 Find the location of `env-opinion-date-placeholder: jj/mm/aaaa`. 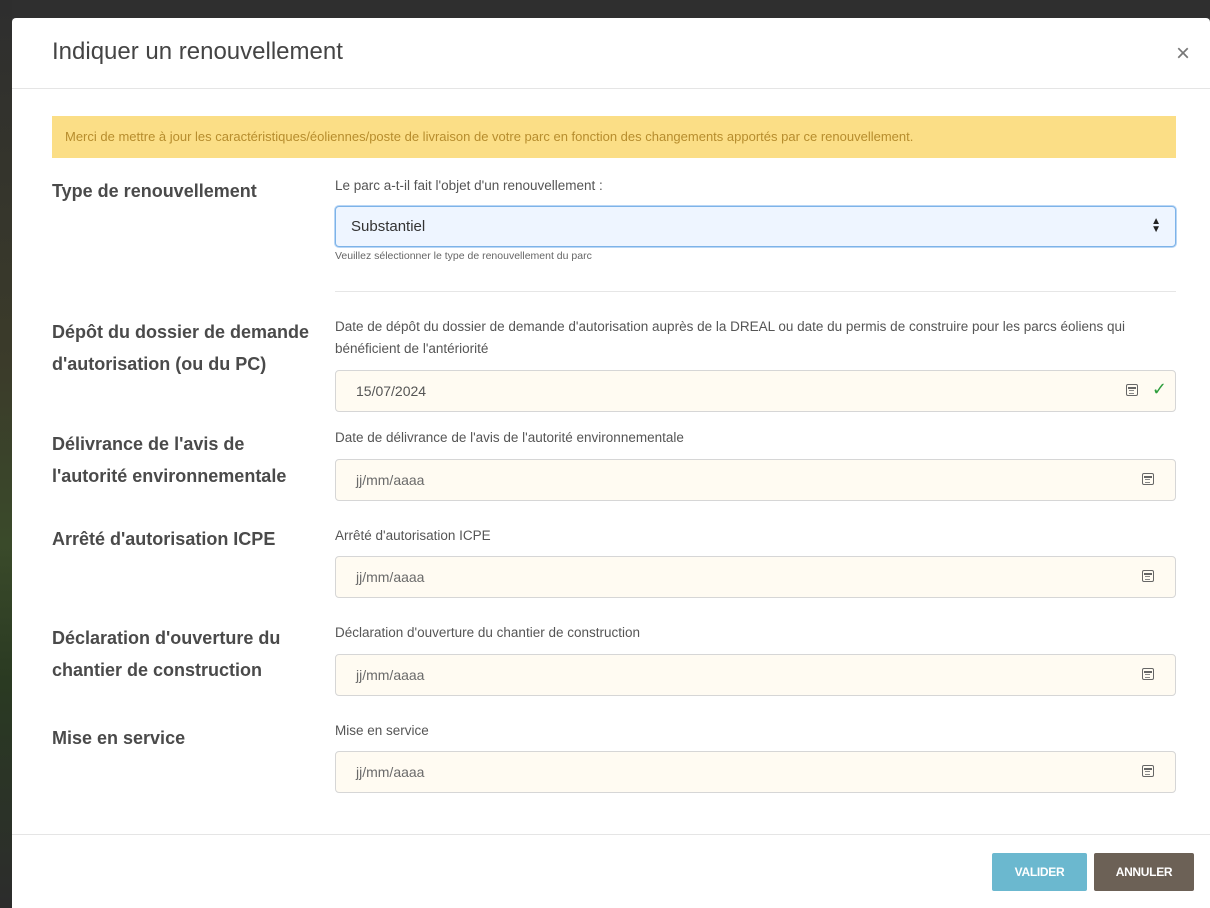

env-opinion-date-placeholder: jj/mm/aaaa is located at coordinates (390, 480).